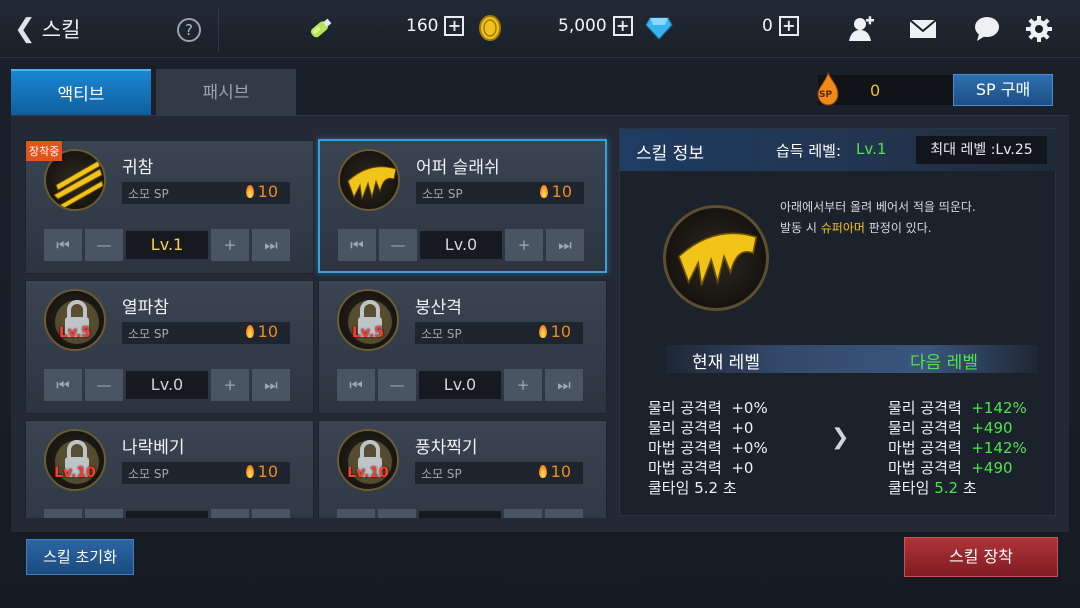  What do you see at coordinates (462, 469) in the screenshot?
I see `skill-card-pungchajjikgi: Lv.10 풍차찍기 소모 SP 10` at bounding box center [462, 469].